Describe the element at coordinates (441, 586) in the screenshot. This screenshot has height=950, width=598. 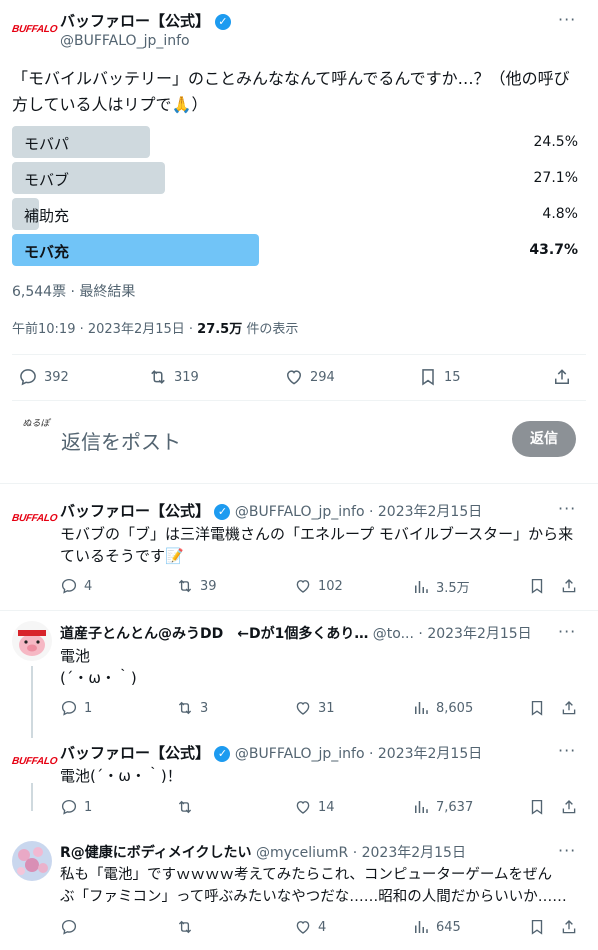
I see `views-button: 3.5万` at that location.